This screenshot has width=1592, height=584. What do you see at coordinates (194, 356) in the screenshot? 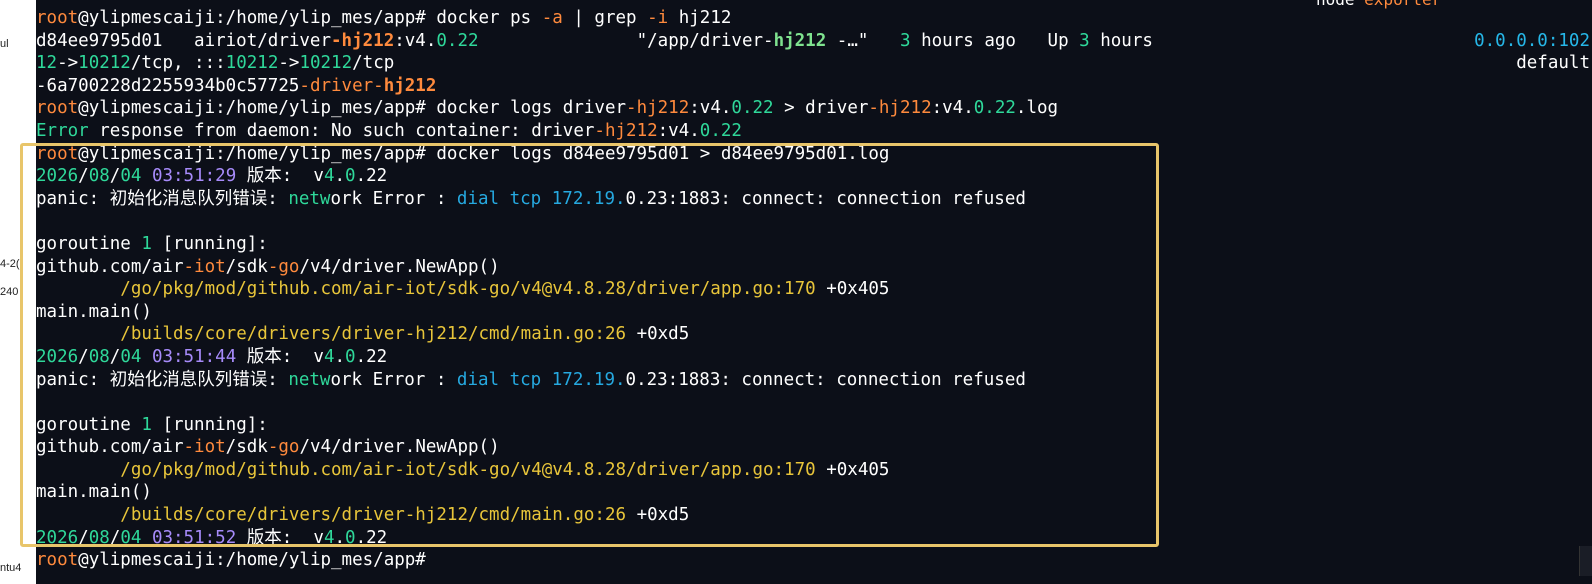
I see `line-segment: 03:51:44` at bounding box center [194, 356].